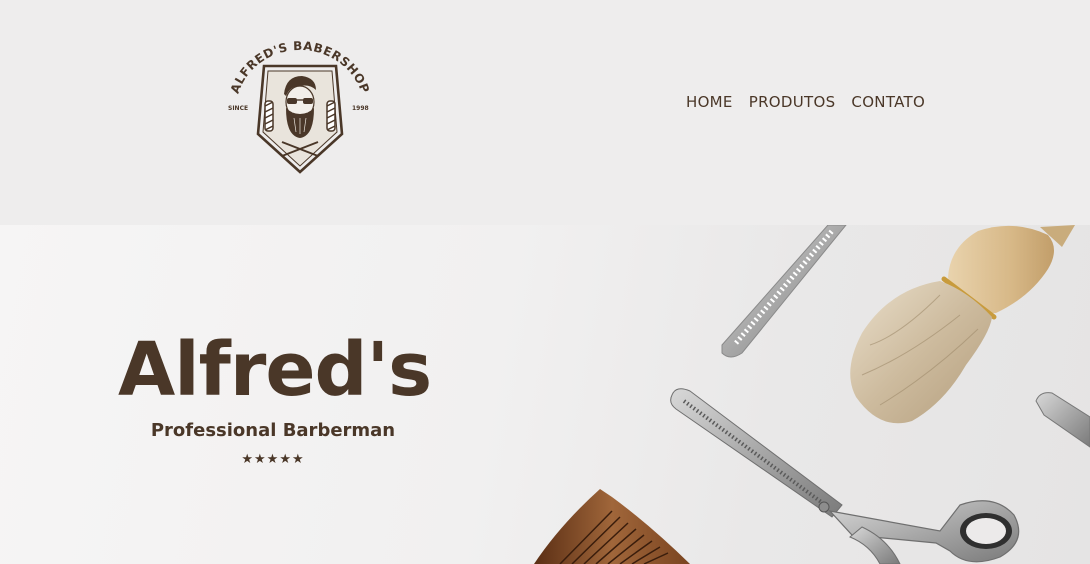 This screenshot has height=564, width=1090. What do you see at coordinates (269, 116) in the screenshot?
I see `barber-pole-left-icon` at bounding box center [269, 116].